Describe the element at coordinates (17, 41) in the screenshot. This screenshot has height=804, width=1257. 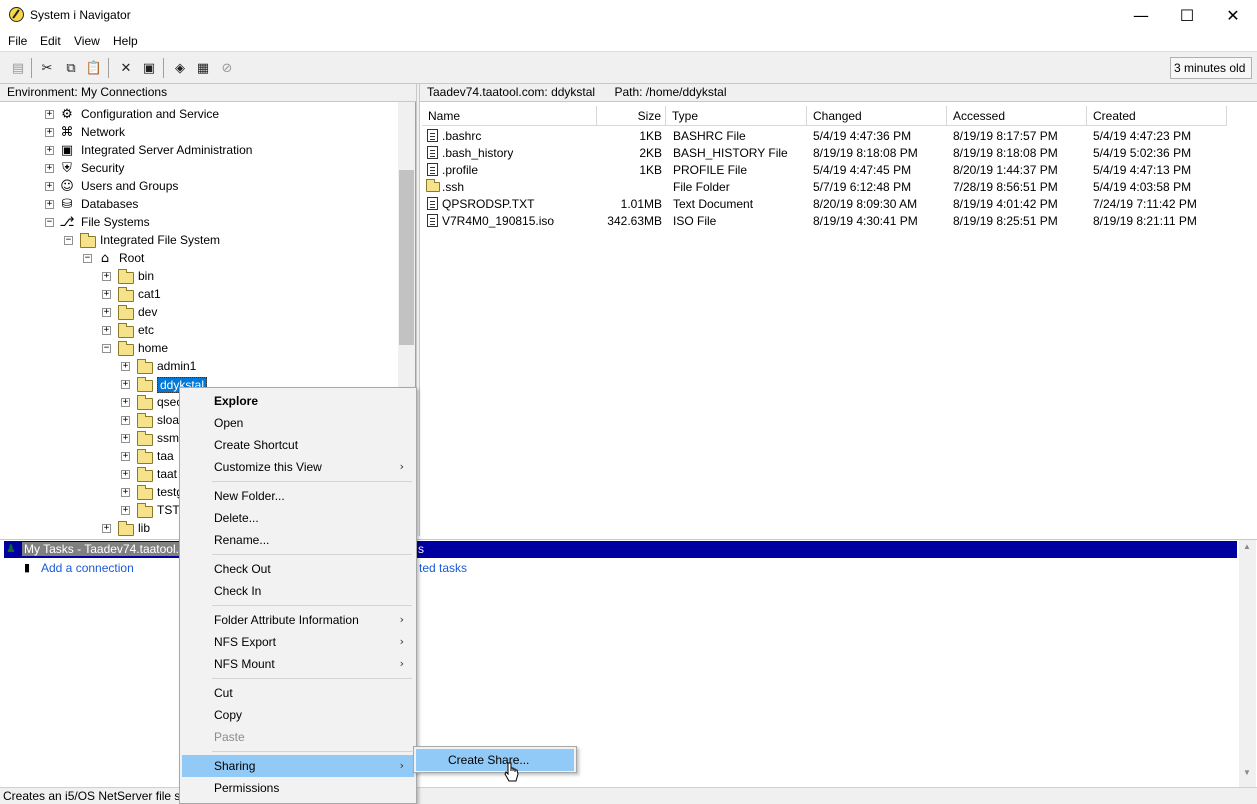
I see `menu-file: File` at that location.